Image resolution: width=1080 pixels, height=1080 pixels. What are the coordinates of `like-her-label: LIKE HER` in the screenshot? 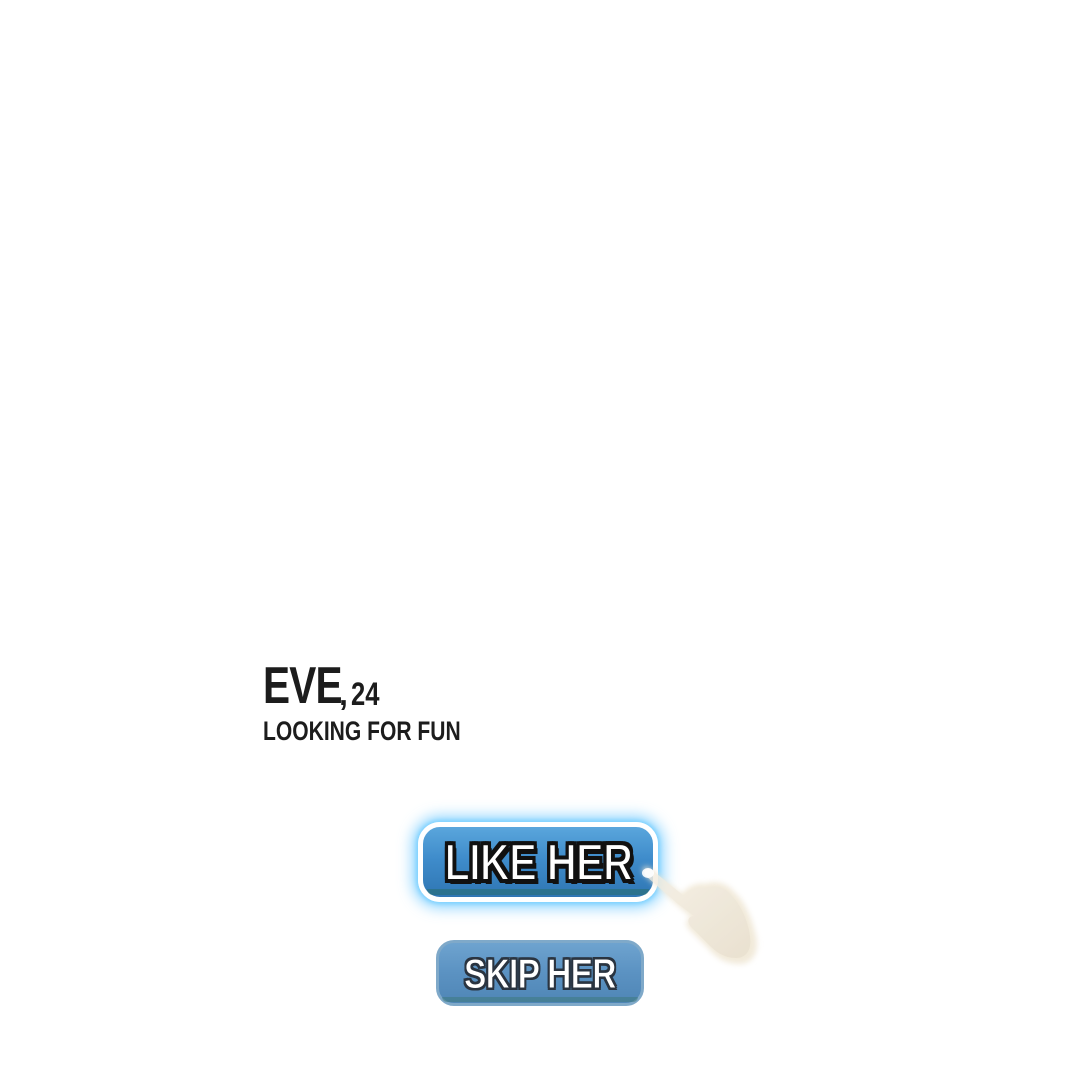 It's located at (538, 863).